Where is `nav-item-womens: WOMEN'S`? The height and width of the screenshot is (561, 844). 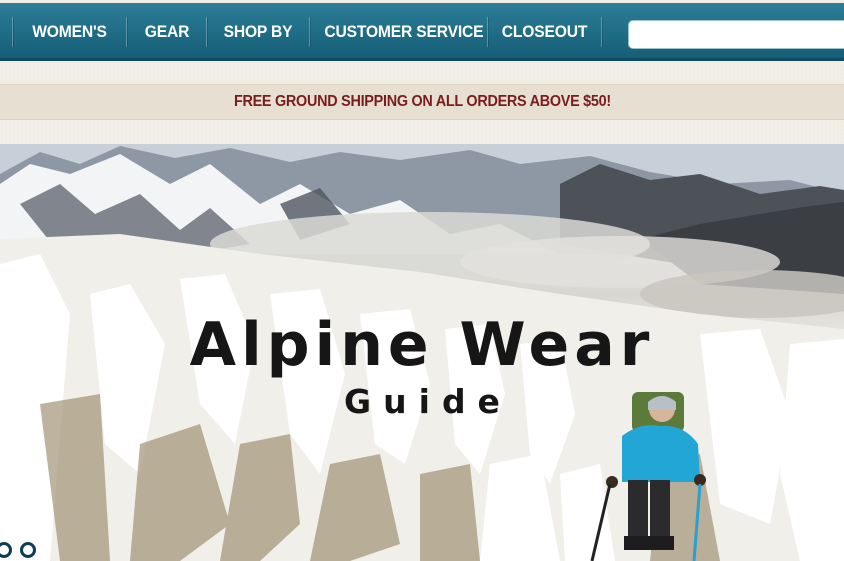
nav-item-womens: WOMEN'S is located at coordinates (69, 30).